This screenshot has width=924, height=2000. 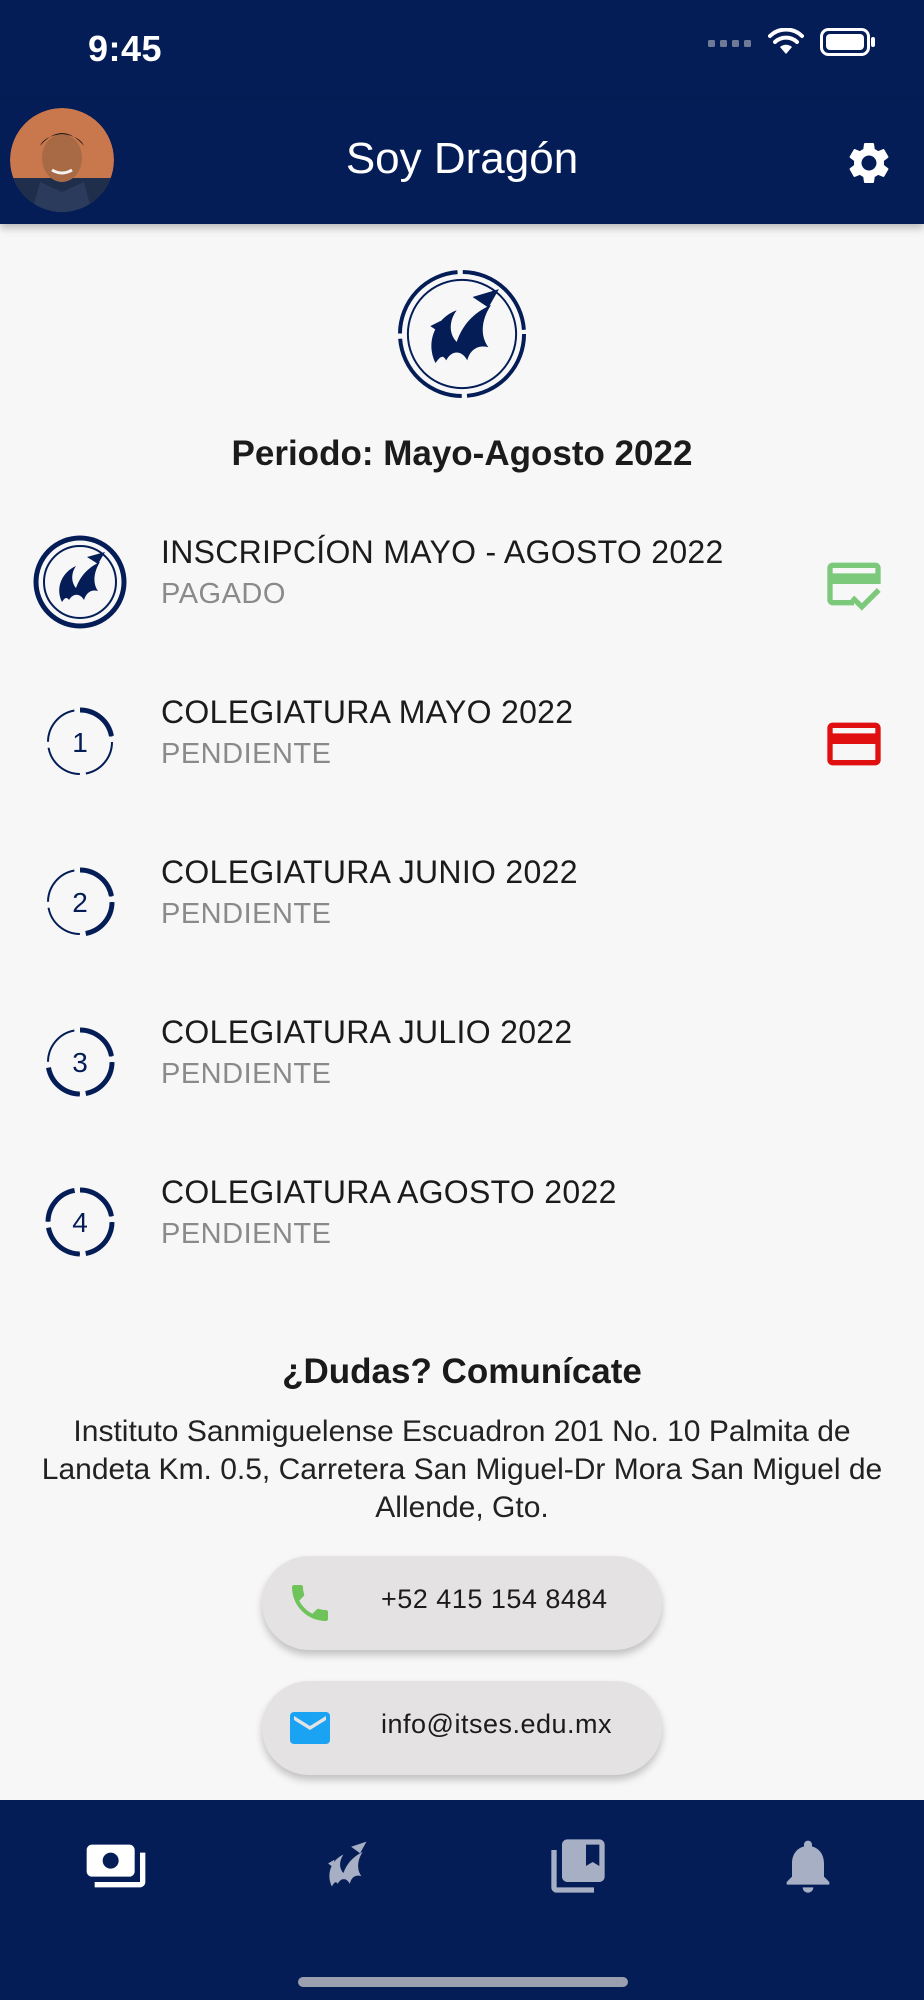 I want to click on status-bar: 9:45, so click(x=462, y=50).